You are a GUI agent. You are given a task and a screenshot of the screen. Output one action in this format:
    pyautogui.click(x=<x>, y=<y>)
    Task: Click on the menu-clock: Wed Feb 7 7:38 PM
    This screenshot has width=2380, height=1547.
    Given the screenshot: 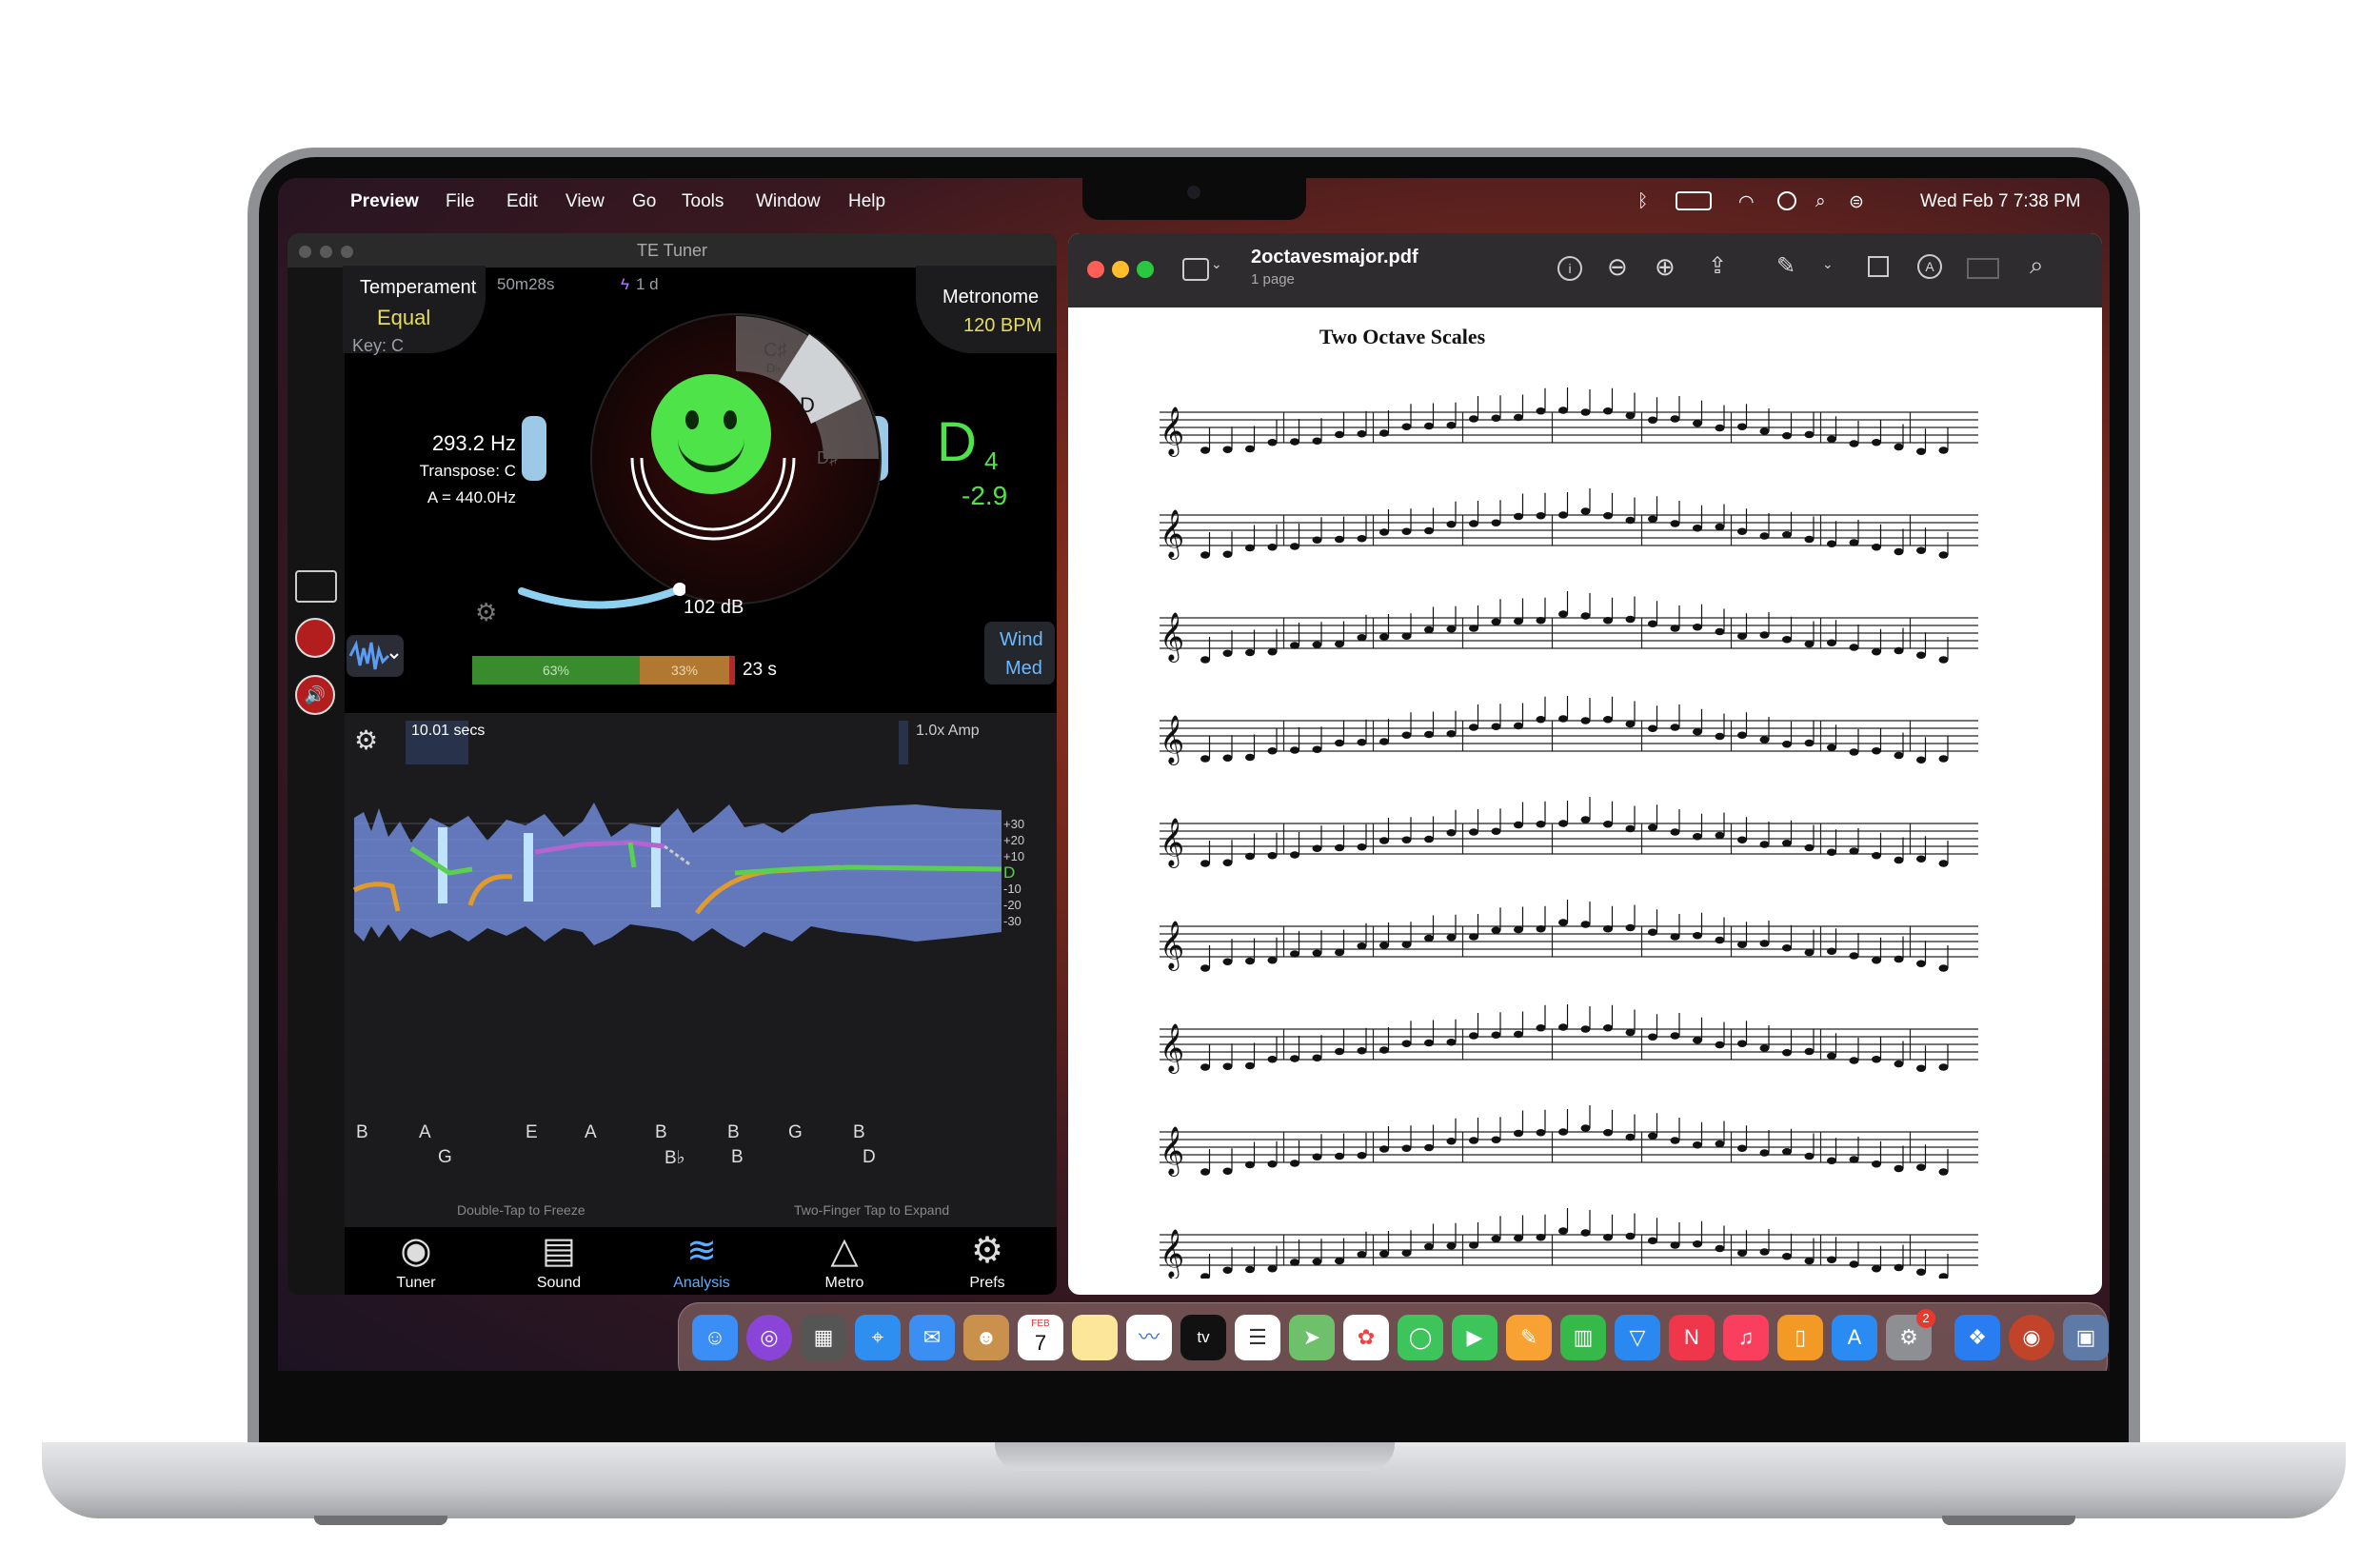 What is the action you would take?
    pyautogui.click(x=2000, y=201)
    